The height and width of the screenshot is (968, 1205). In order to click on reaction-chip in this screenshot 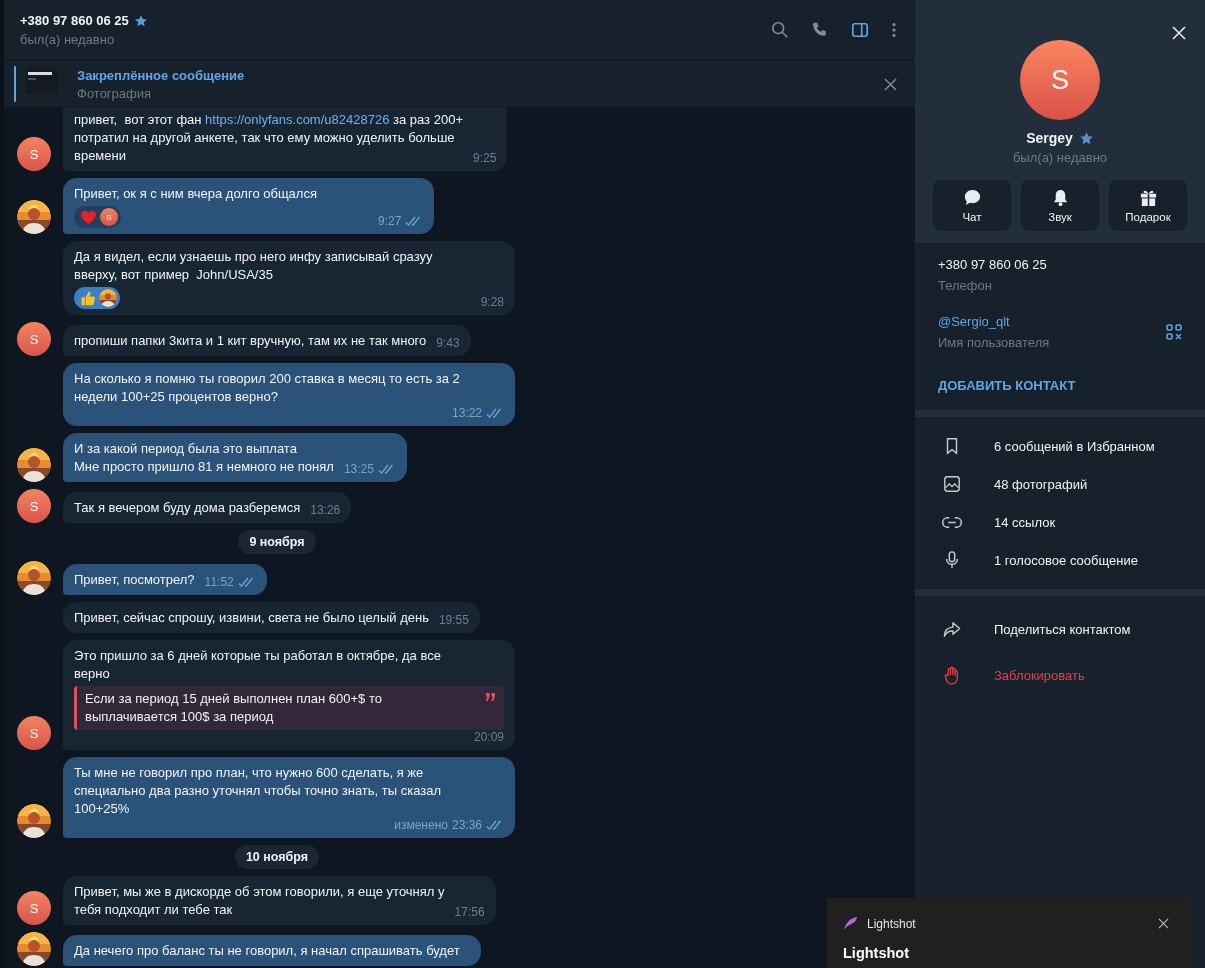, I will do `click(97, 298)`.